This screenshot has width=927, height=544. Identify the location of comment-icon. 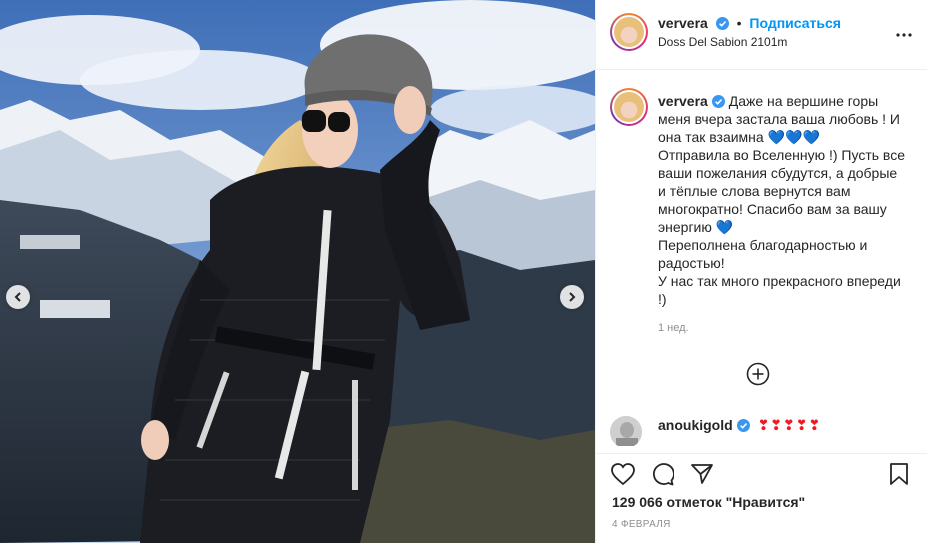
(663, 474).